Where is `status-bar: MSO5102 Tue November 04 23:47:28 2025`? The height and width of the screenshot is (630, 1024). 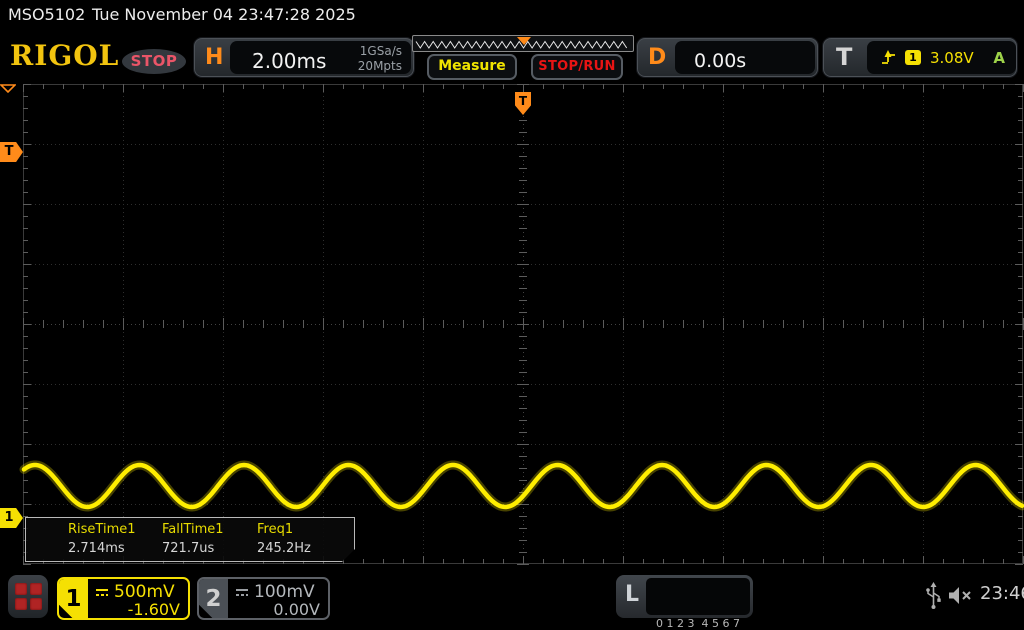
status-bar: MSO5102 Tue November 04 23:47:28 2025 is located at coordinates (512, 15).